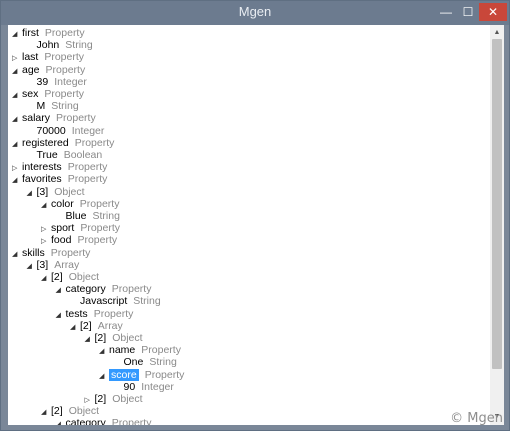  What do you see at coordinates (141, 375) in the screenshot?
I see `tree-row: ◢ score Property` at bounding box center [141, 375].